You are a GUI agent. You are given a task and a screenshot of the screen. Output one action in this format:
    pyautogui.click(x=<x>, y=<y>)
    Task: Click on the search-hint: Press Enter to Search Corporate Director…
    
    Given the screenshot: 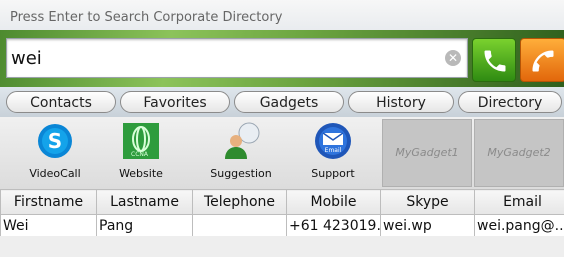 What is the action you would take?
    pyautogui.click(x=146, y=17)
    